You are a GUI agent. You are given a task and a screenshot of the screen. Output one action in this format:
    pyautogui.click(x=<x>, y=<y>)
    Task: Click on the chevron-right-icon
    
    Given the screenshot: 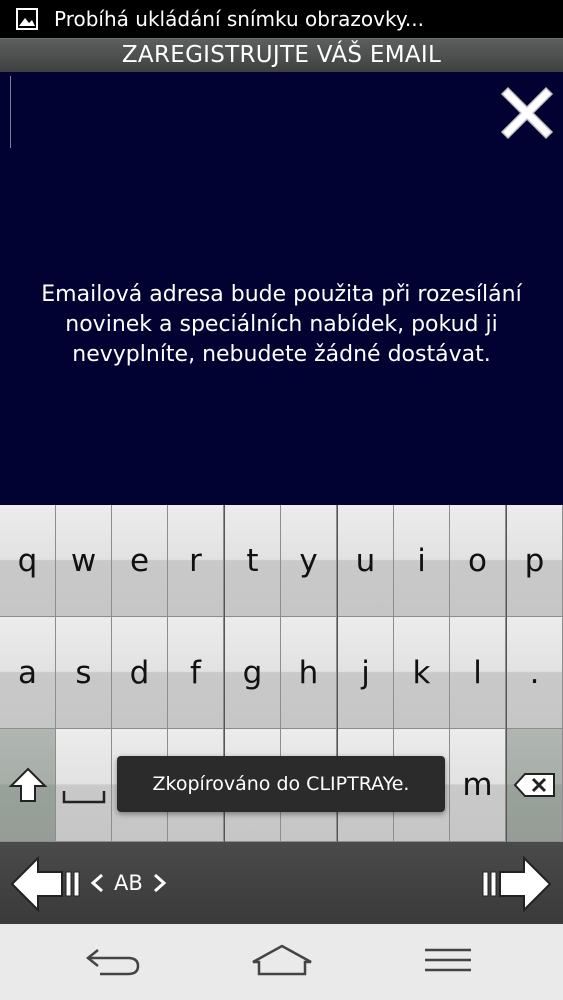 What is the action you would take?
    pyautogui.click(x=160, y=883)
    